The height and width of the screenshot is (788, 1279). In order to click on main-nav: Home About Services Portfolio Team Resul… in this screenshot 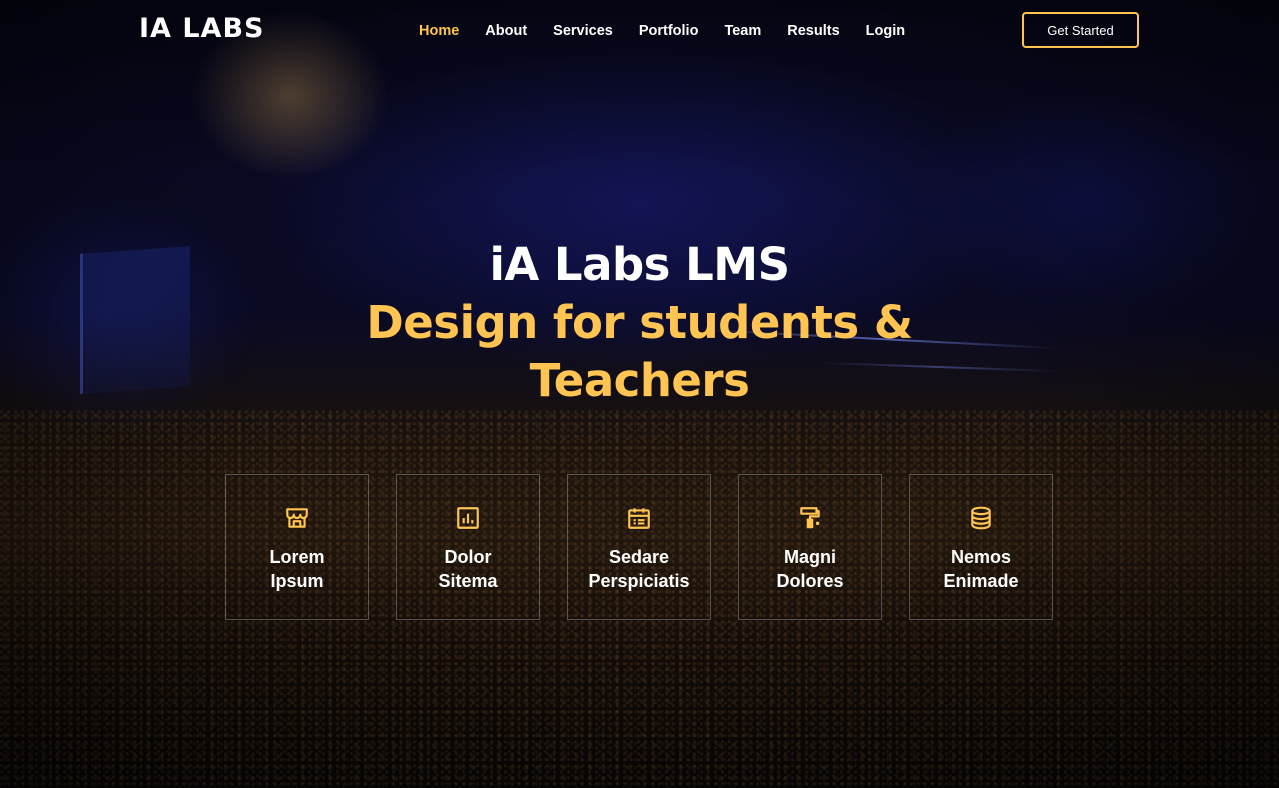, I will do `click(675, 31)`.